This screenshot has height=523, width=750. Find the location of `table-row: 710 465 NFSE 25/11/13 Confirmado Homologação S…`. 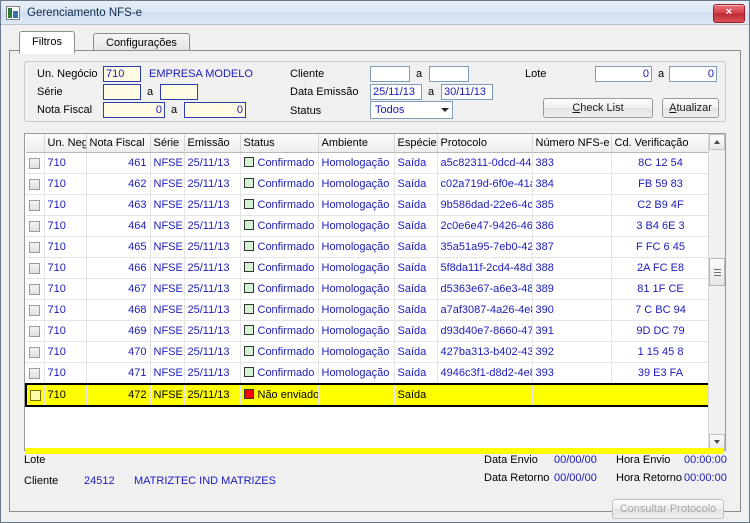

table-row: 710 465 NFSE 25/11/13 Confirmado Homologação S… is located at coordinates (367, 247).